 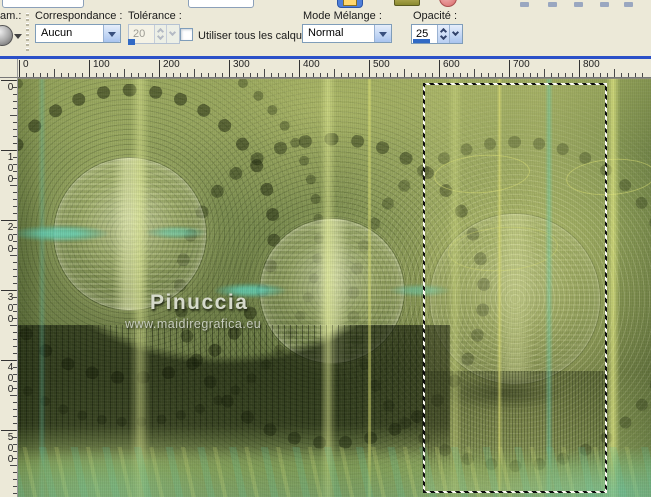 I want to click on watermark-text: Pinuccia, so click(x=199, y=302).